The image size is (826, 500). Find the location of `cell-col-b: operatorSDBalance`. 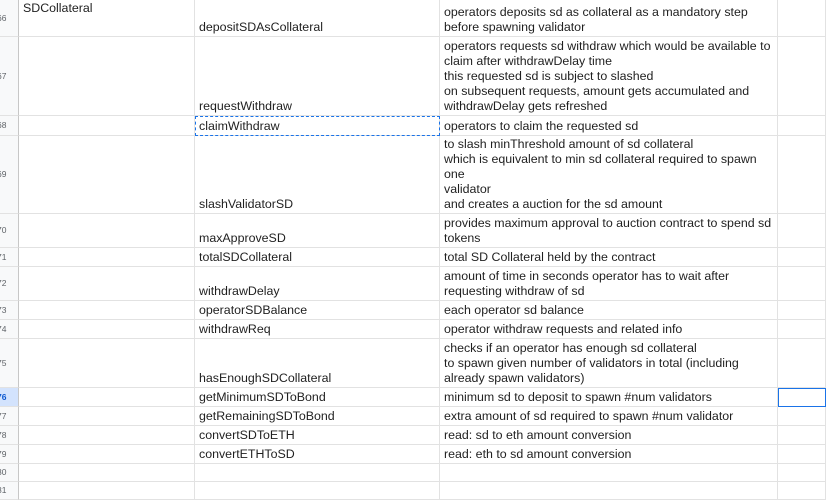

cell-col-b: operatorSDBalance is located at coordinates (317, 310).